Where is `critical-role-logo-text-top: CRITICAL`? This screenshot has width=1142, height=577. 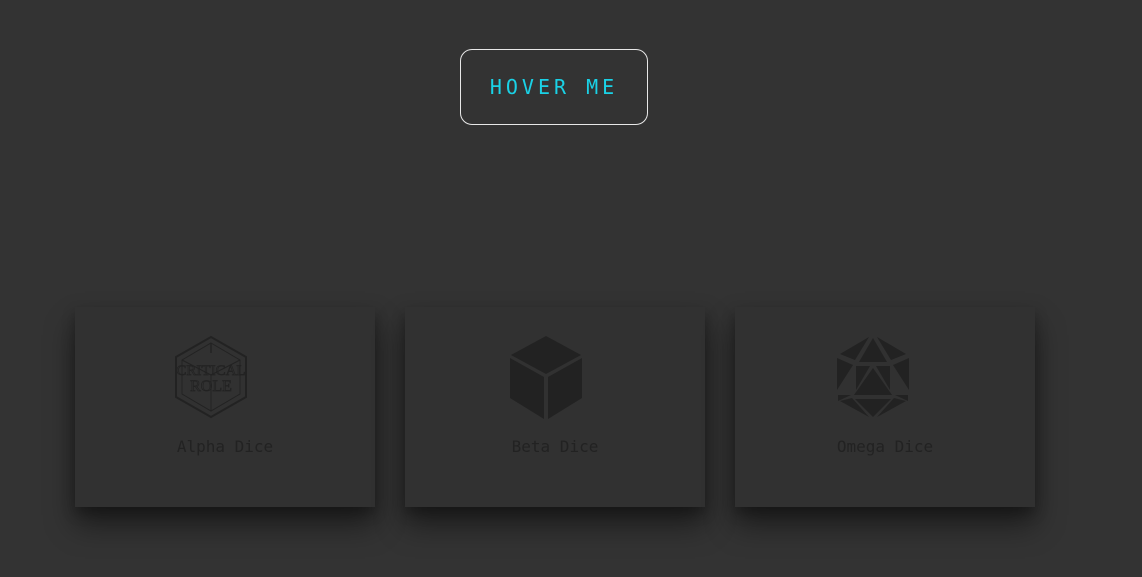
critical-role-logo-text-top: CRITICAL is located at coordinates (210, 371).